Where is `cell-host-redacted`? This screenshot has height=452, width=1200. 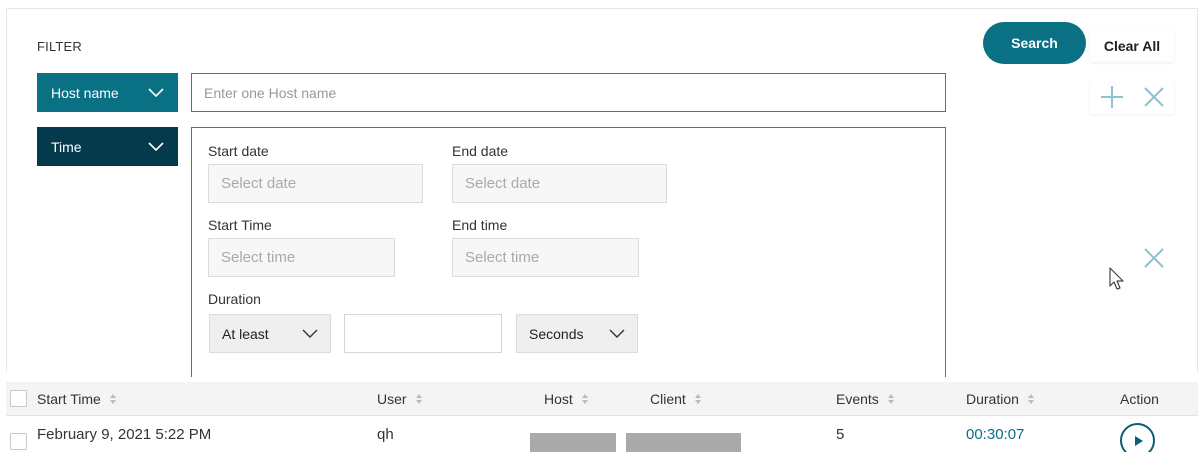
cell-host-redacted is located at coordinates (573, 442).